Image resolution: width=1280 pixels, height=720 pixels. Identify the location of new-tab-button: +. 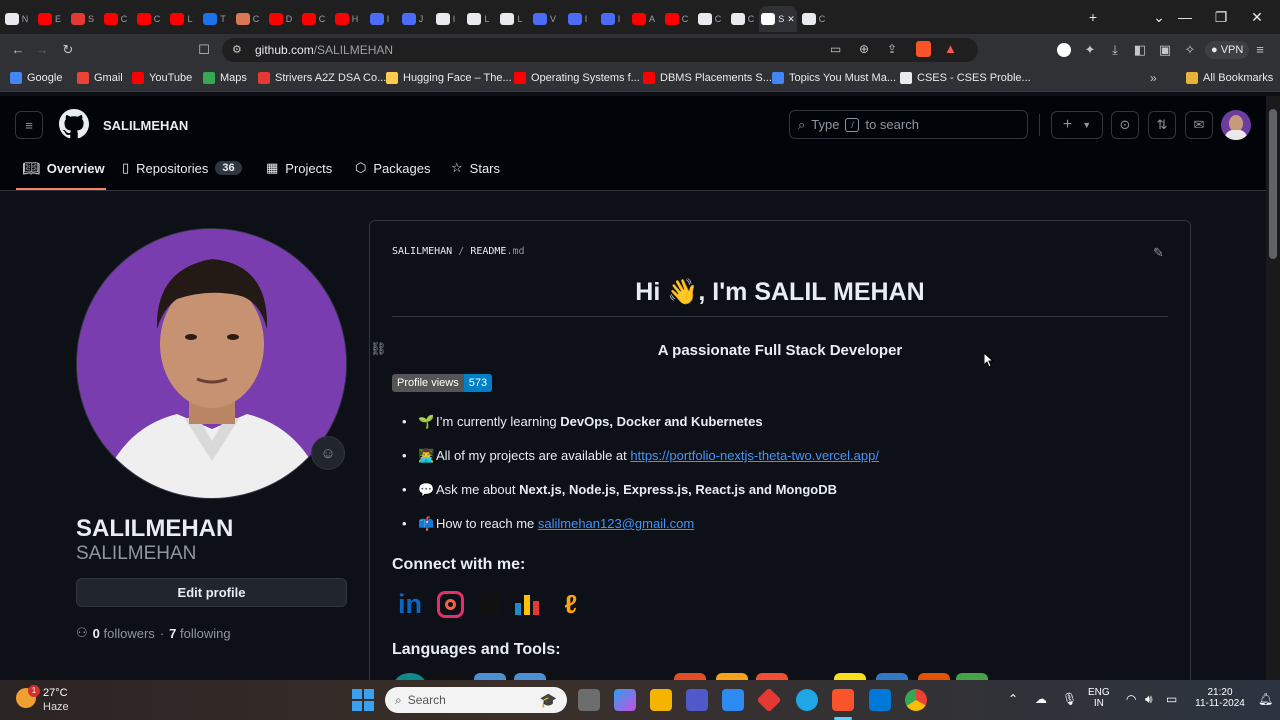
(1093, 17).